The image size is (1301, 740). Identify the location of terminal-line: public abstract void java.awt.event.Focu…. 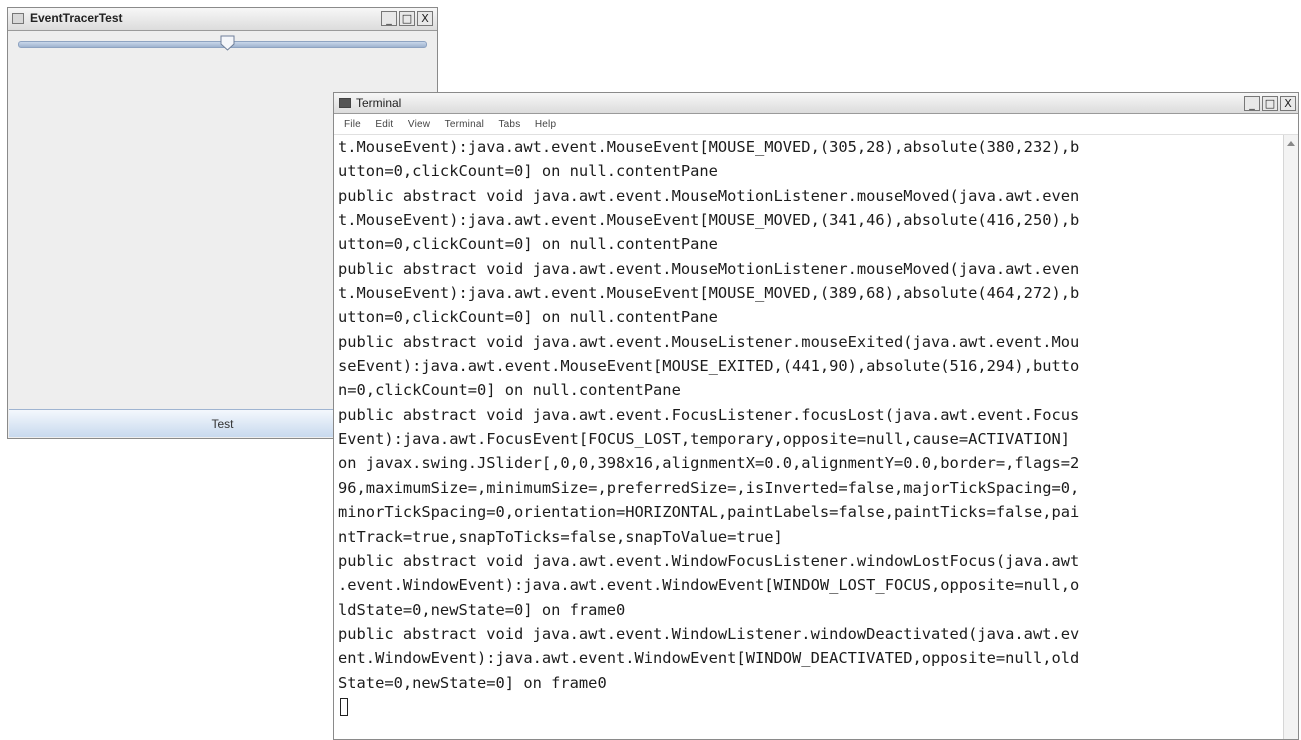
(709, 414).